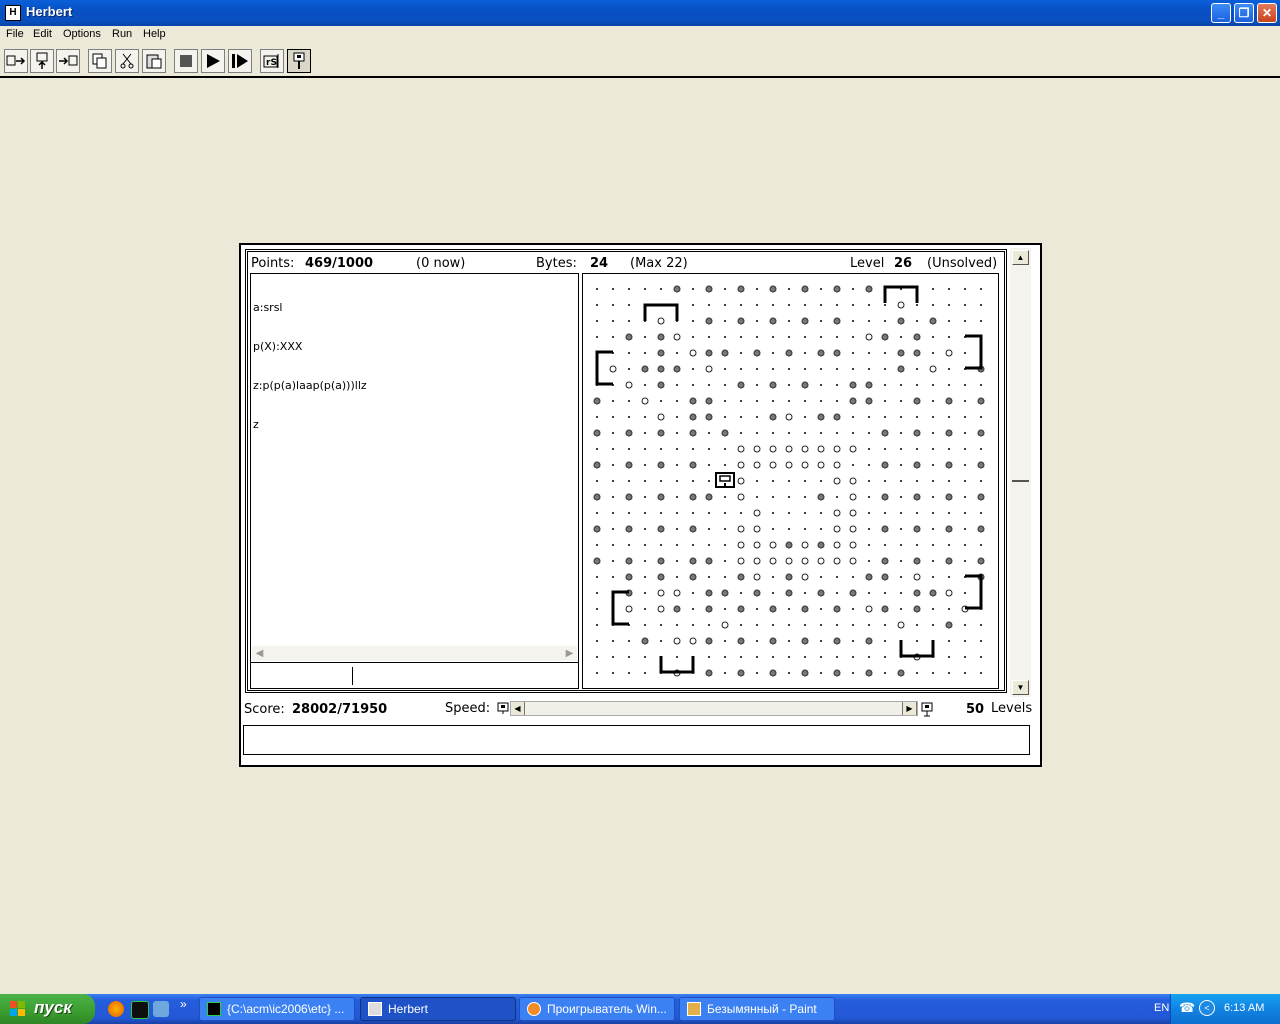  What do you see at coordinates (272, 61) in the screenshot?
I see `reset-icon: rS` at bounding box center [272, 61].